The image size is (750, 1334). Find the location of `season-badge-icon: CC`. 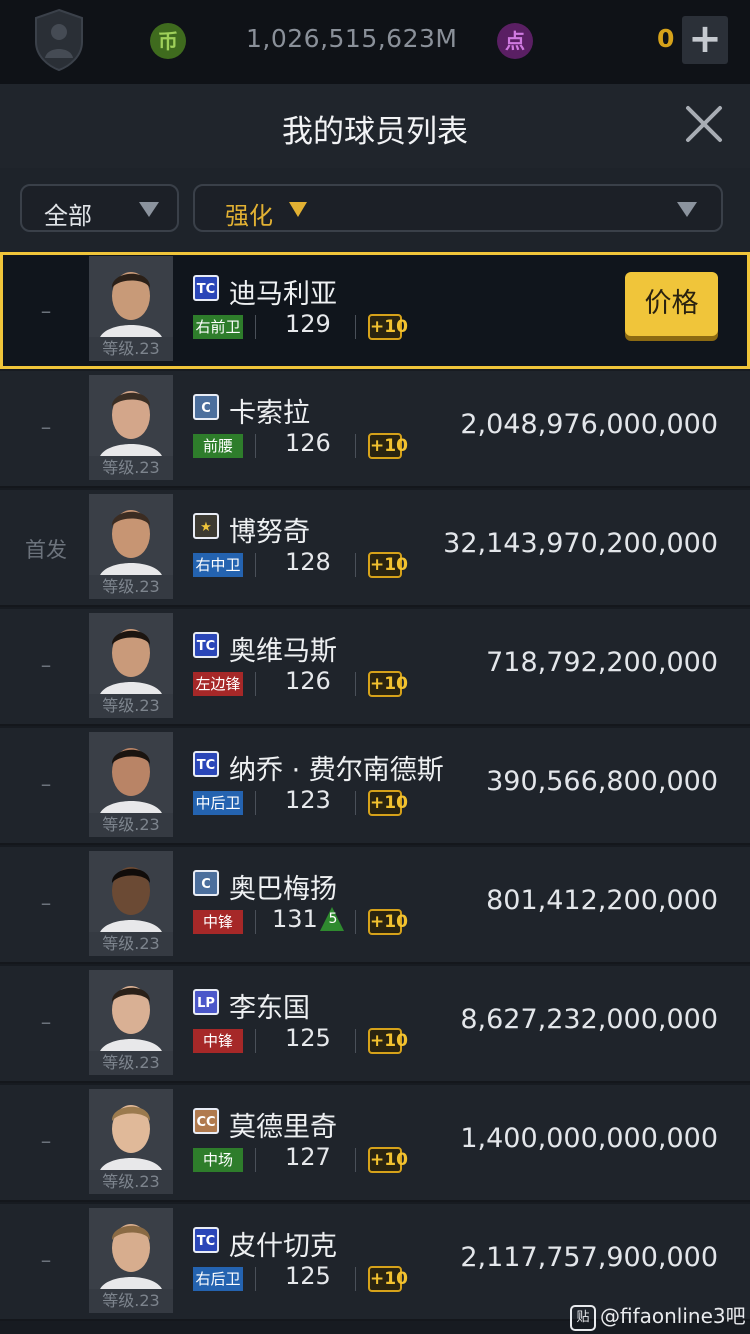

season-badge-icon: CC is located at coordinates (206, 1121).